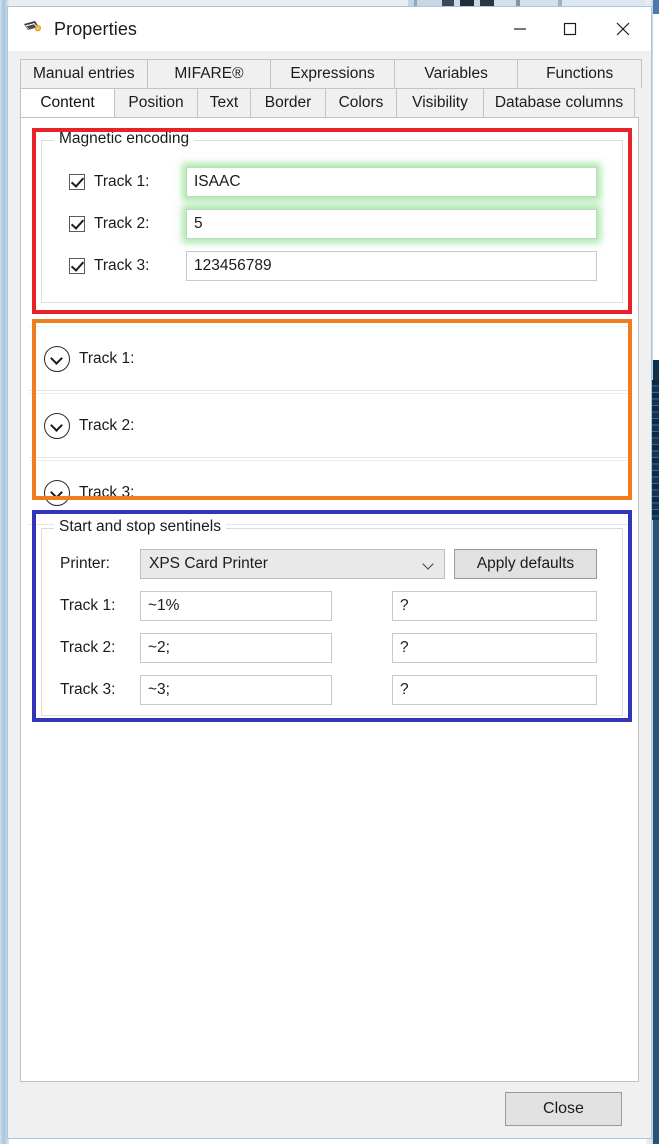  I want to click on tab-label: MIFARE®, so click(209, 73).